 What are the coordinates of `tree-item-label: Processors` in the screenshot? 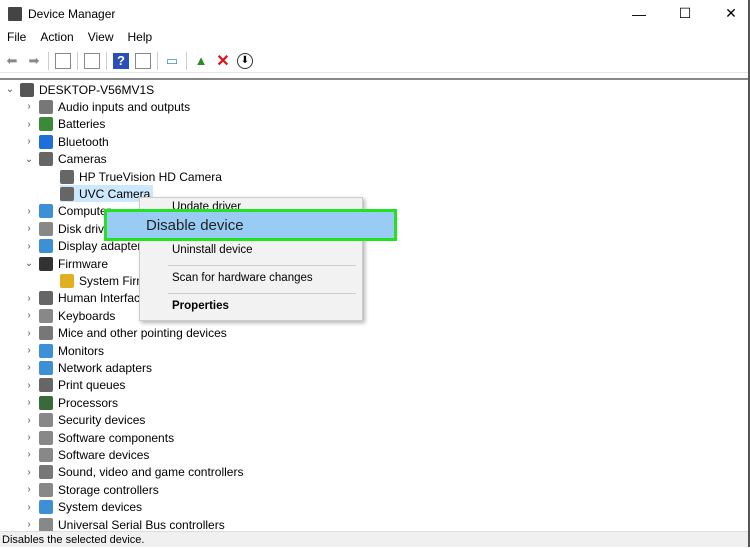 It's located at (88, 402).